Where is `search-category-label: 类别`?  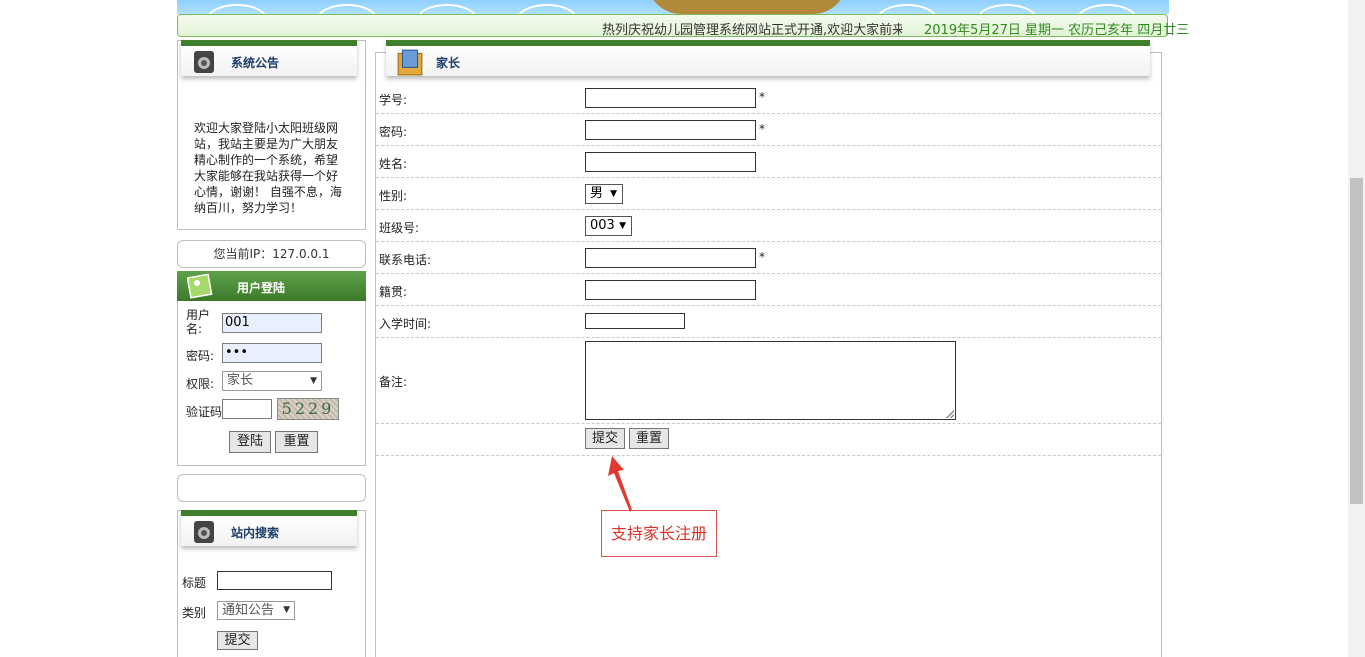
search-category-label: 类别 is located at coordinates (194, 613).